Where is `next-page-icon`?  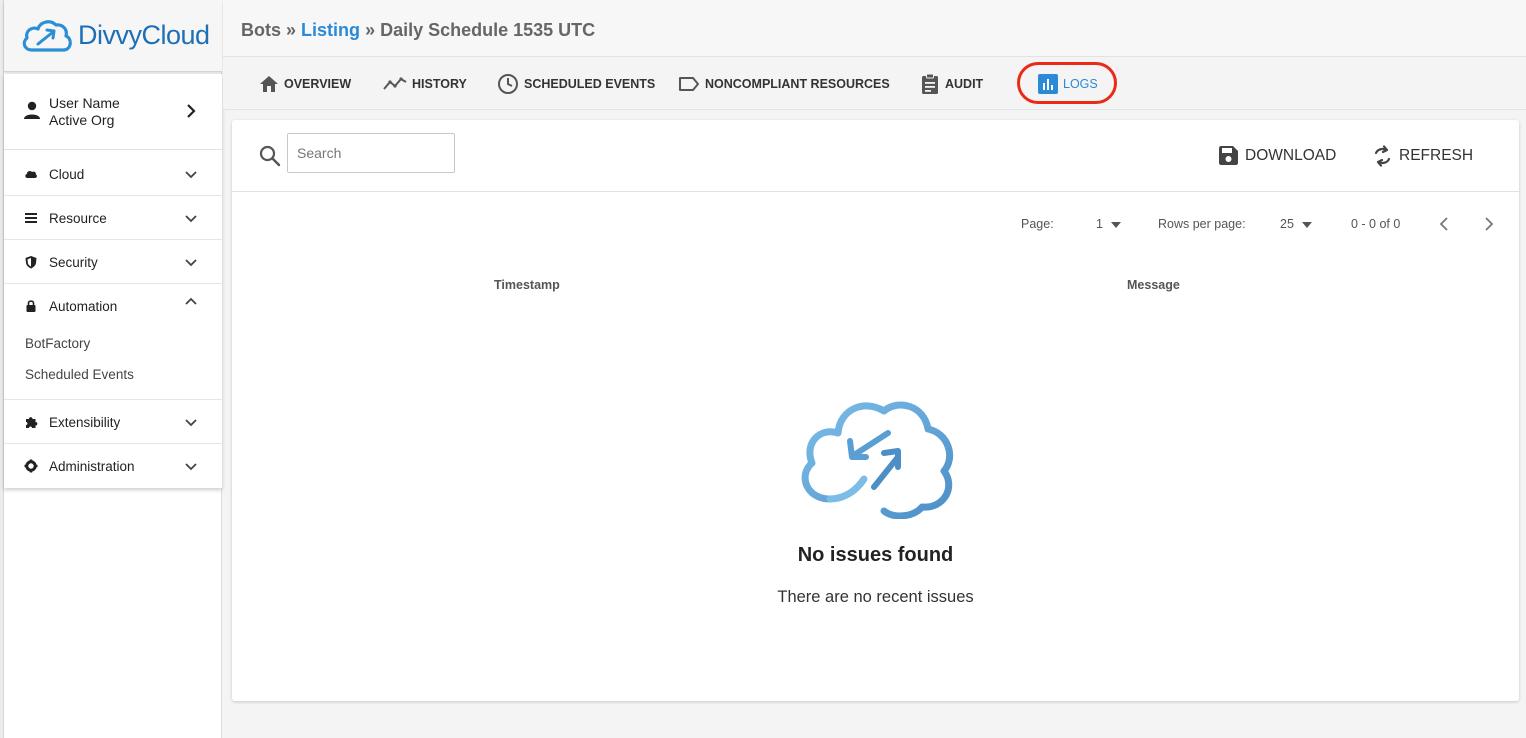 next-page-icon is located at coordinates (1489, 224).